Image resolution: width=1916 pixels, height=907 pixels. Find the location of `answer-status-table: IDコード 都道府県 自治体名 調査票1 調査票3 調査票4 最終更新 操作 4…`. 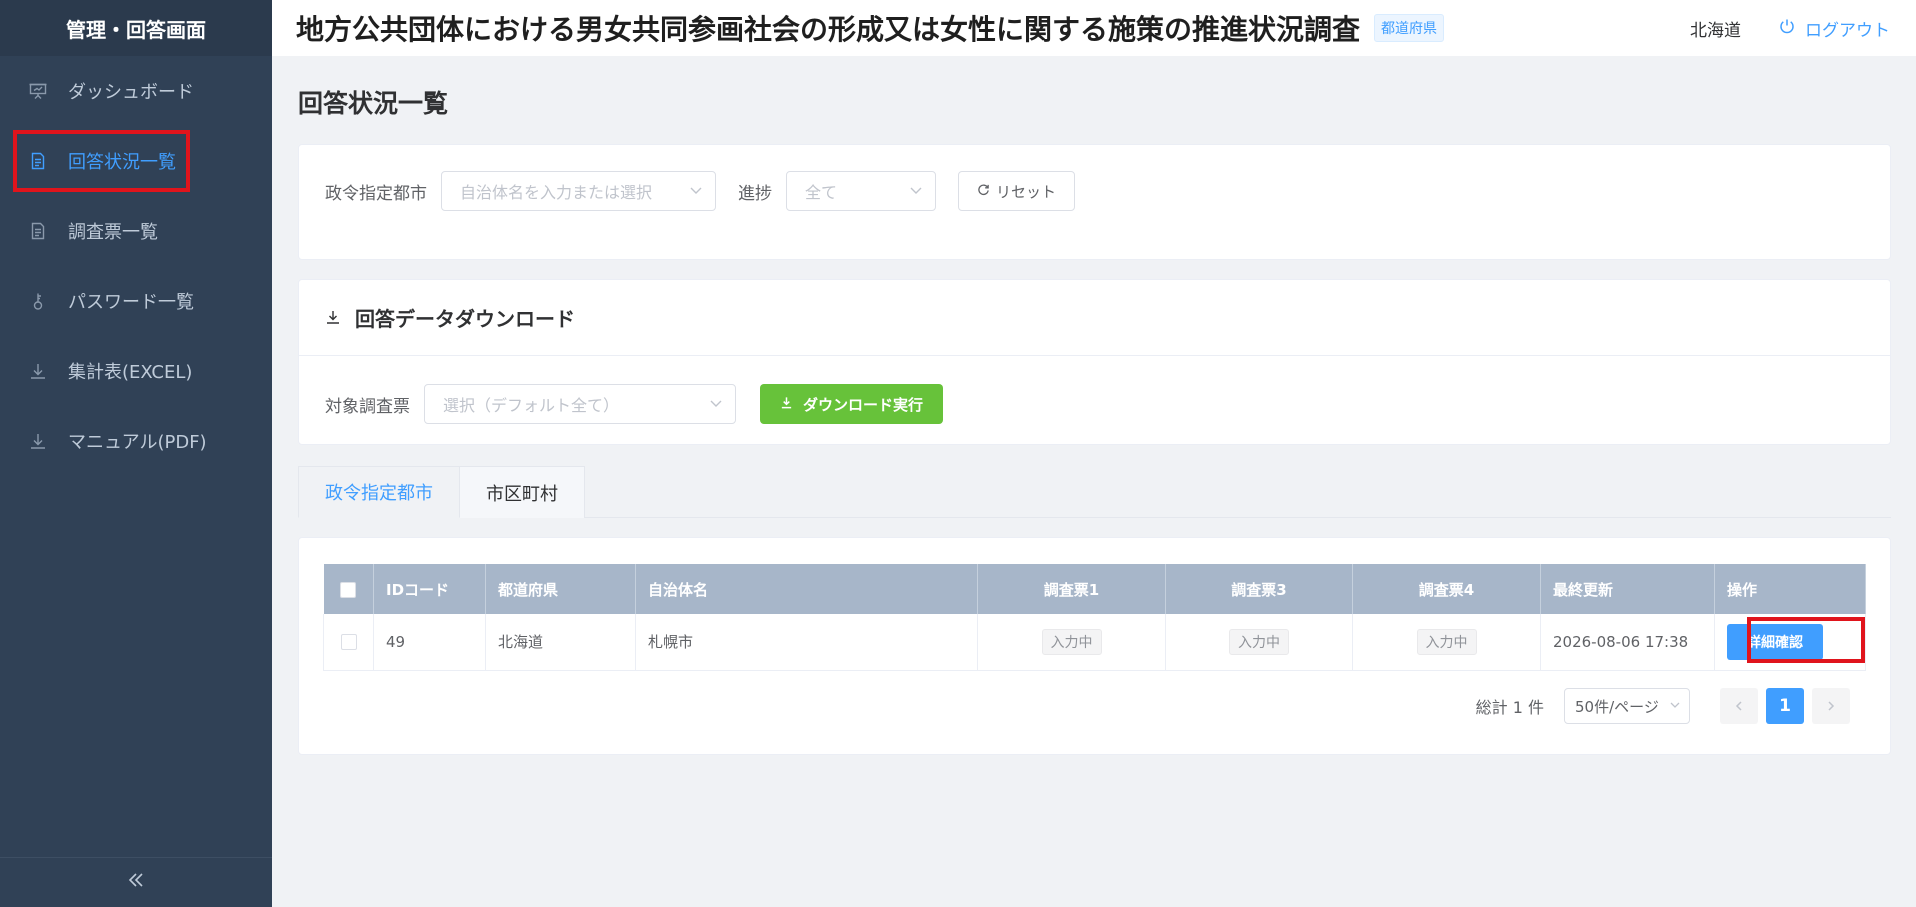

answer-status-table: IDコード 都道府県 自治体名 調査票1 調査票3 調査票4 最終更新 操作 4… is located at coordinates (1094, 617).